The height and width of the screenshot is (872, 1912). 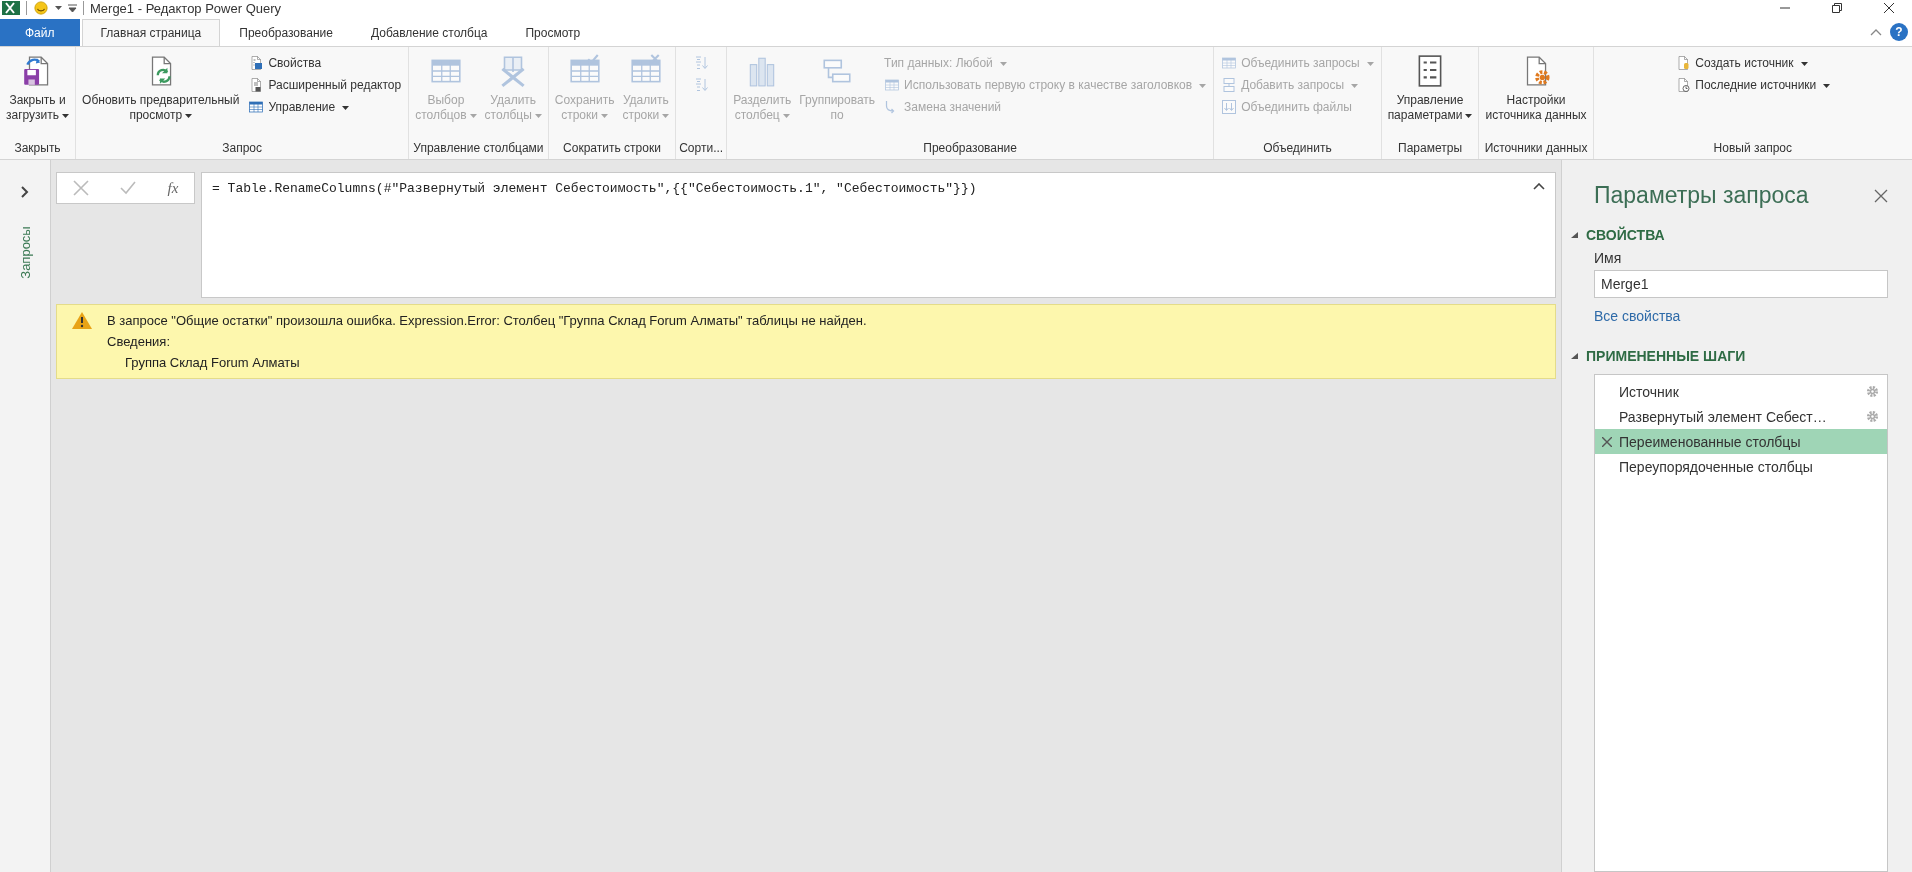 I want to click on smiley-icon, so click(x=41, y=8).